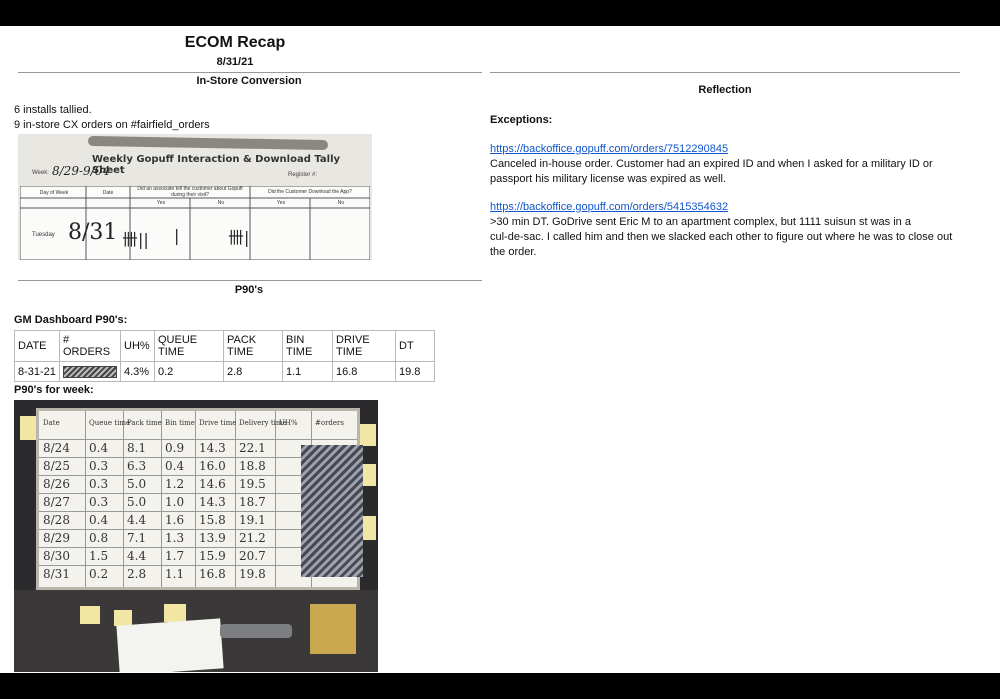  What do you see at coordinates (40, 173) in the screenshot?
I see `week-label: Week:` at bounding box center [40, 173].